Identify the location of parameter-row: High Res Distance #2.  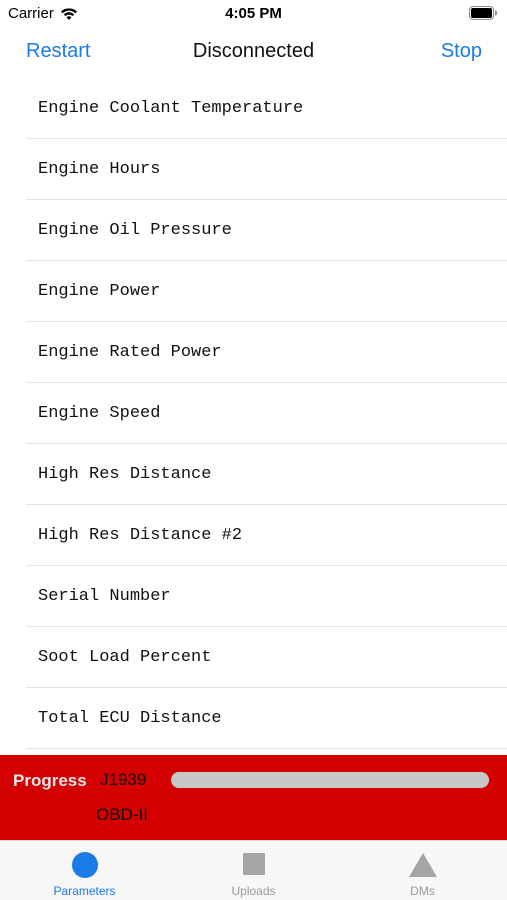
(266, 535).